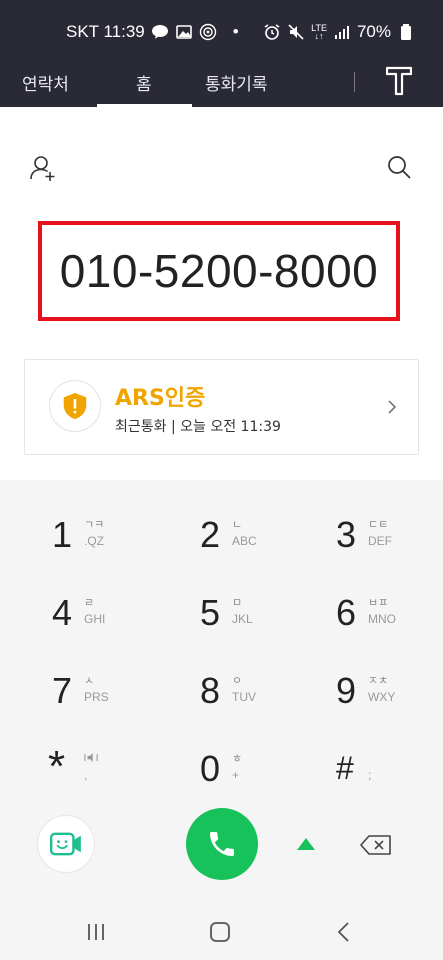  Describe the element at coordinates (184, 32) in the screenshot. I see `gallery-notification-icon` at that location.